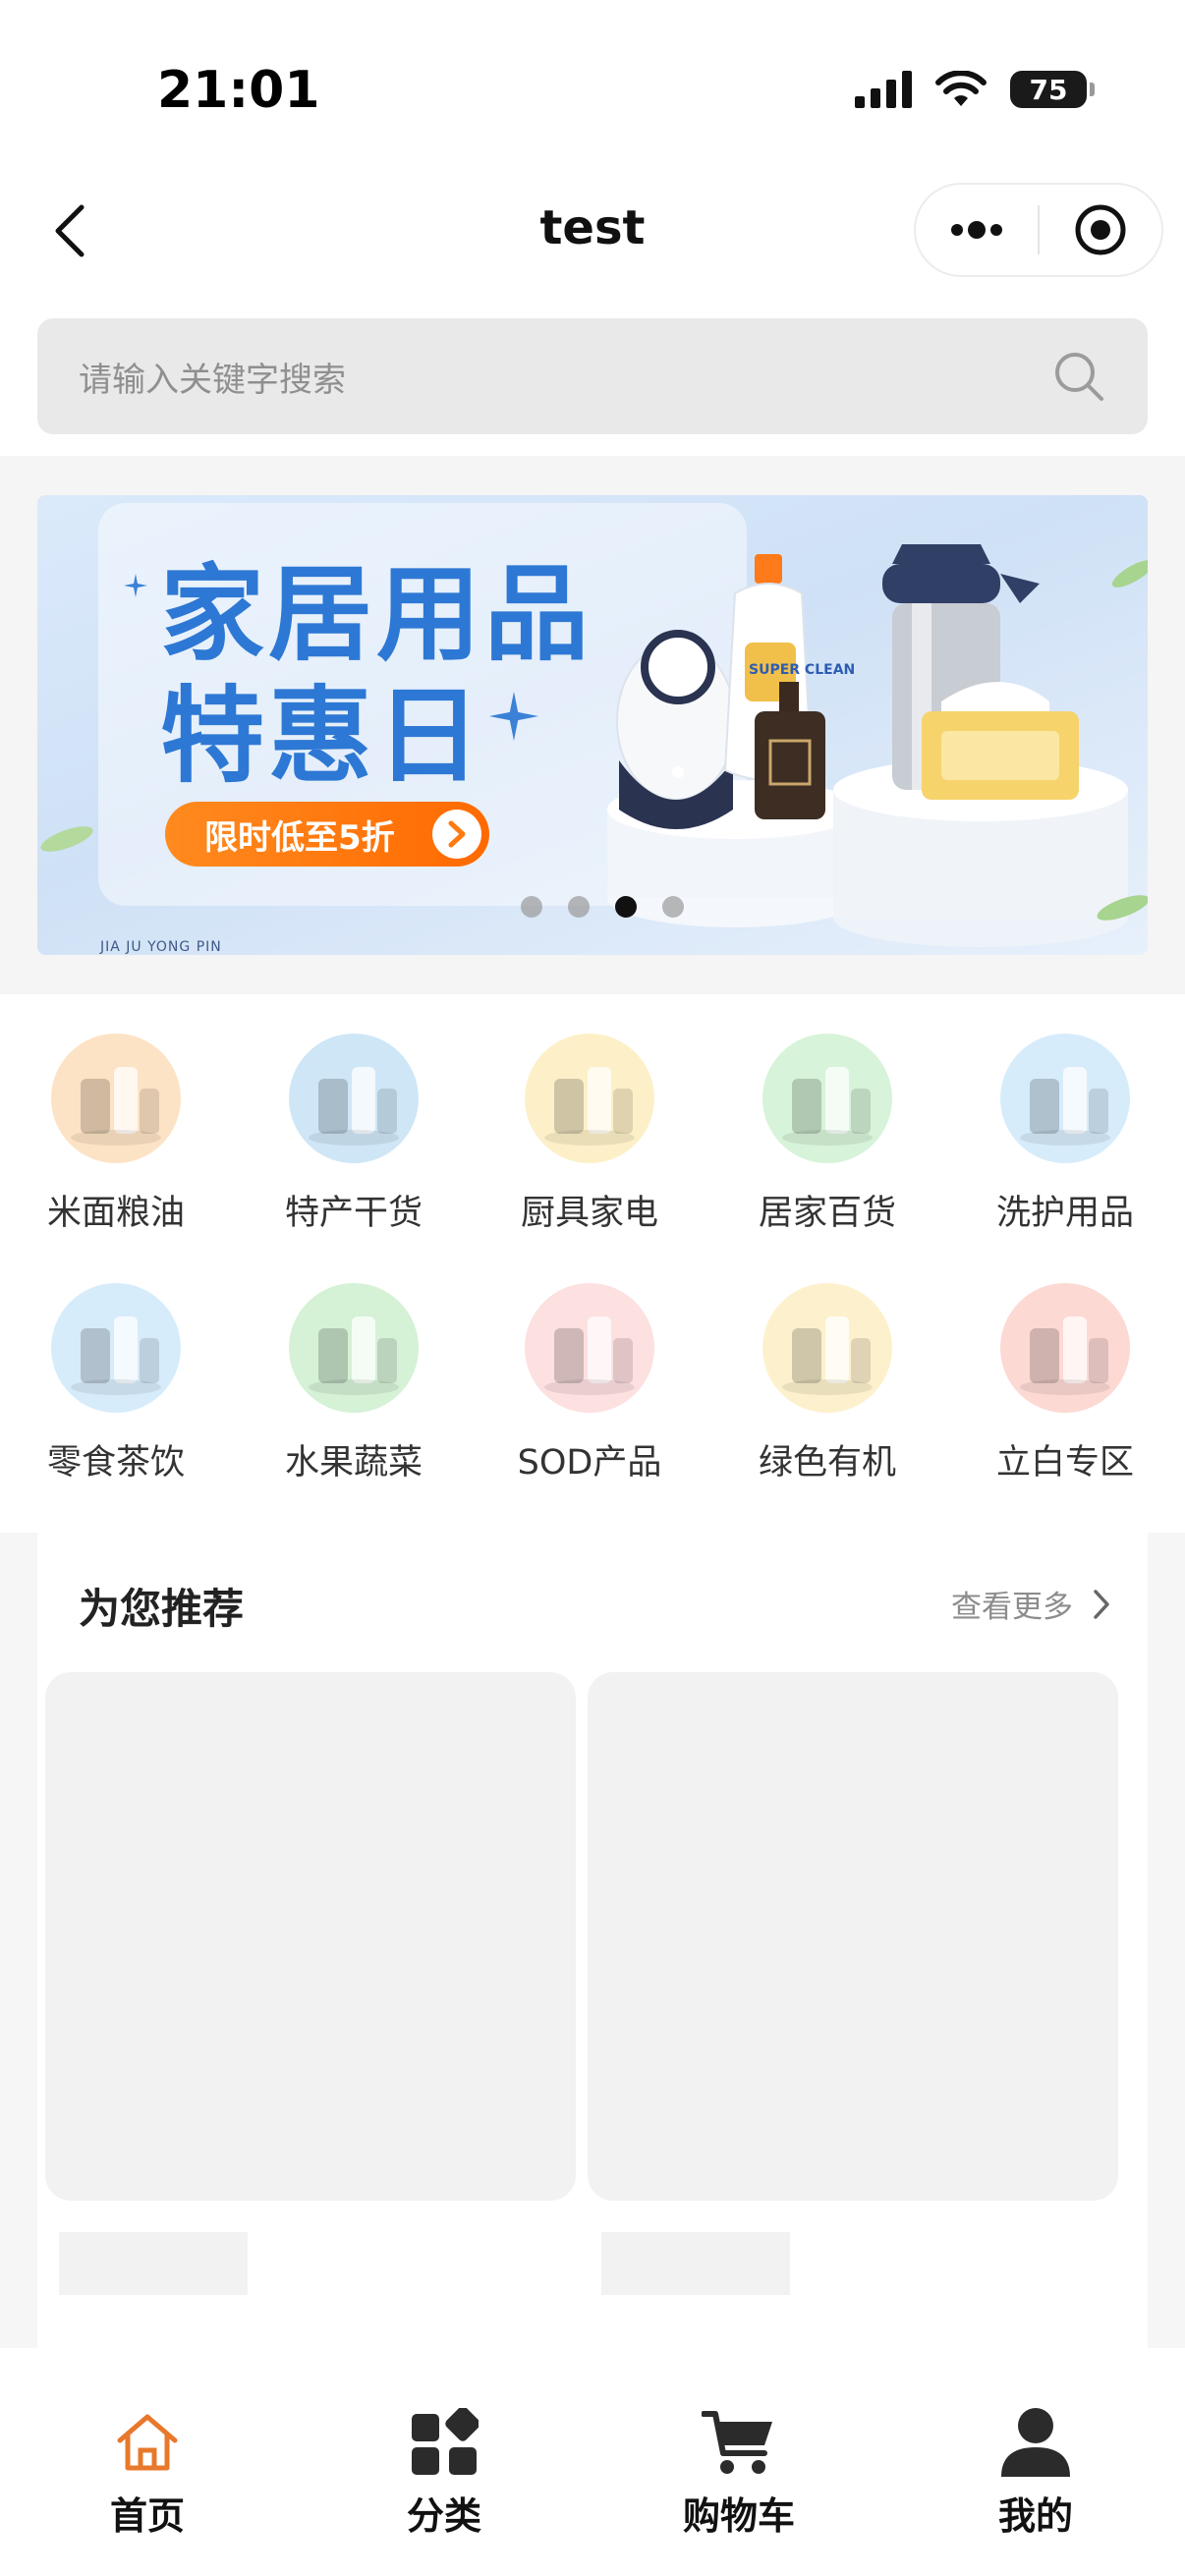  I want to click on category-label: 立白专区, so click(1065, 1463).